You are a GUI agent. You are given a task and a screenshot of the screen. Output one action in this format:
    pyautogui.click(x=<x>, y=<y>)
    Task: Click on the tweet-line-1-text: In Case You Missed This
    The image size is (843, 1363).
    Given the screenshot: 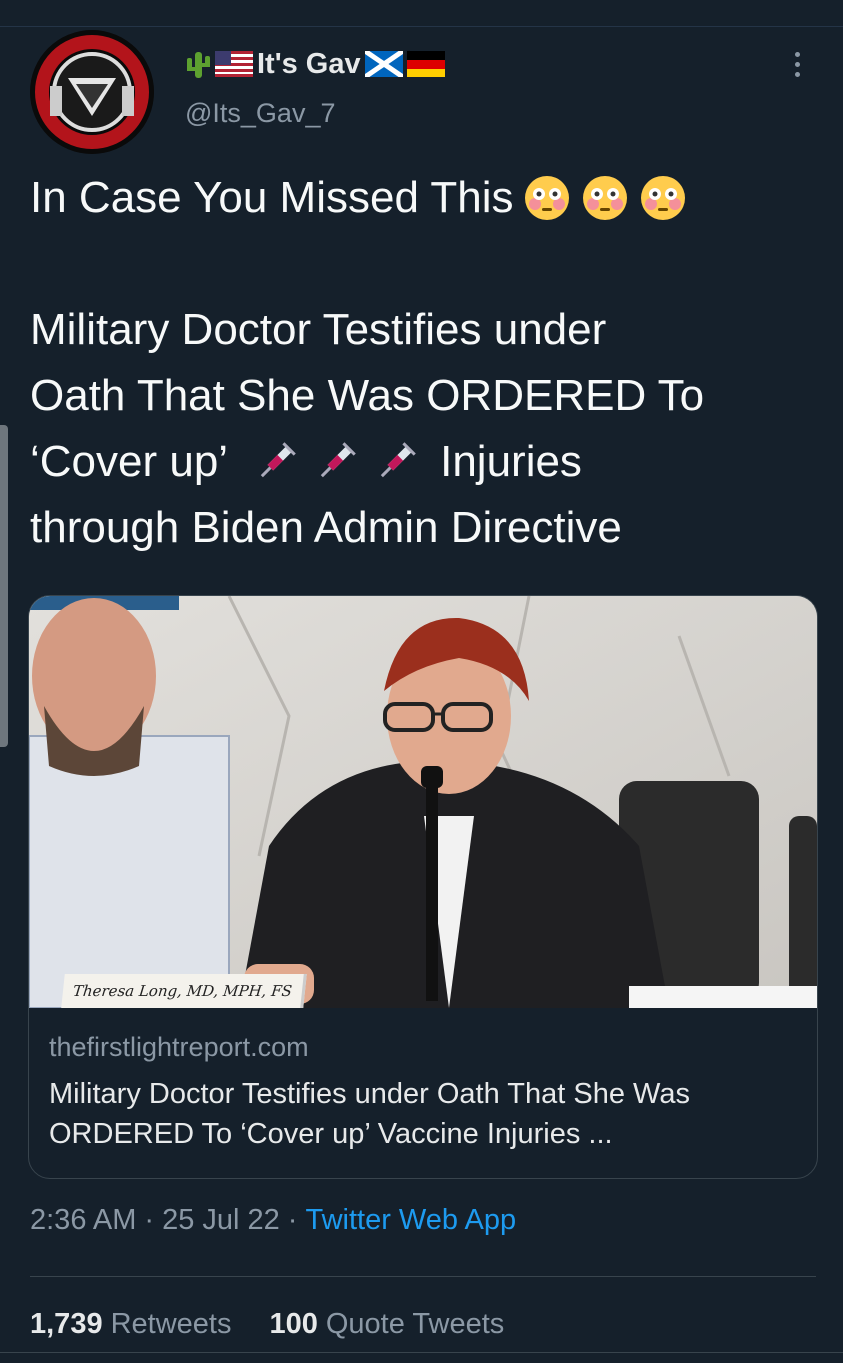 What is the action you would take?
    pyautogui.click(x=272, y=197)
    